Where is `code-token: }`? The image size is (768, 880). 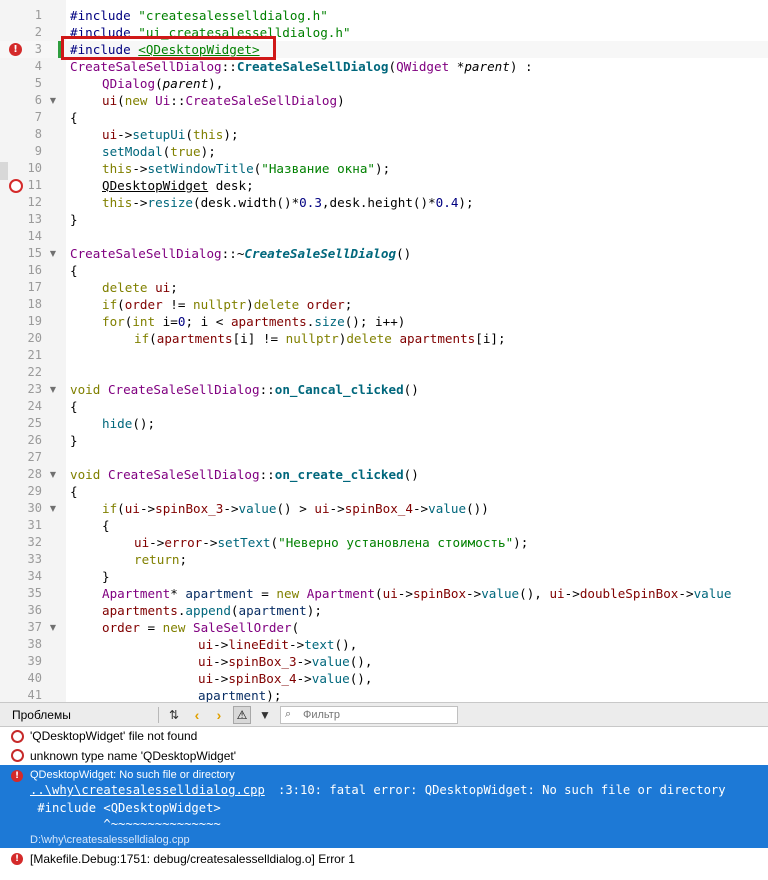
code-token: } is located at coordinates (74, 219).